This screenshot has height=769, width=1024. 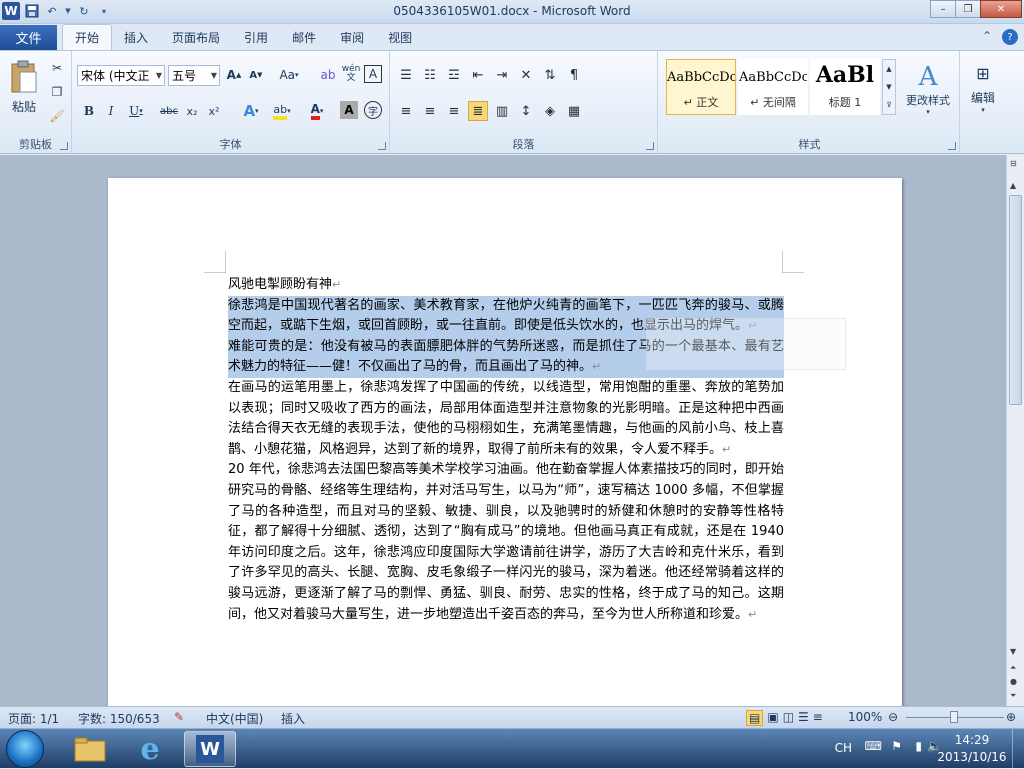 What do you see at coordinates (256, 37) in the screenshot?
I see `tab-references: 引用` at bounding box center [256, 37].